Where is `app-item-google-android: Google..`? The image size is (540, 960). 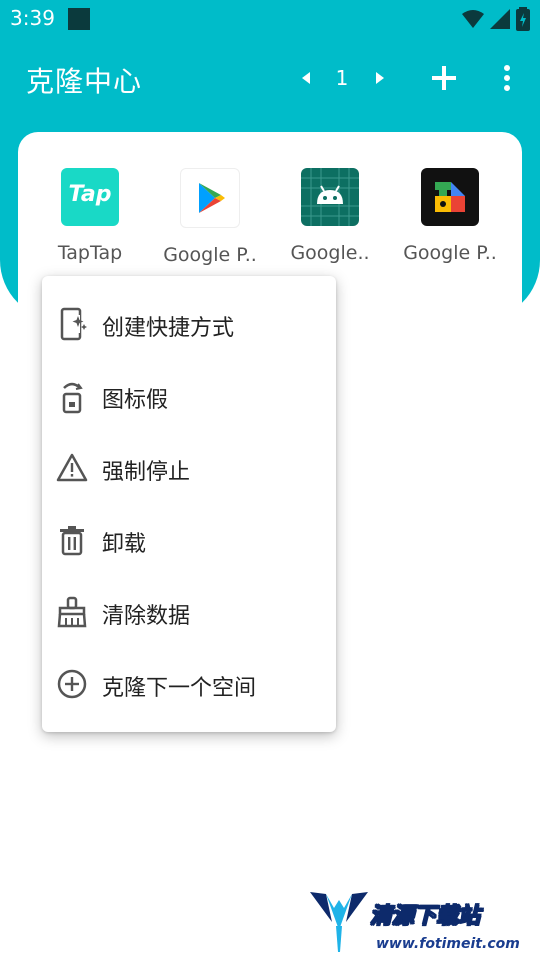 app-item-google-android: Google.. is located at coordinates (330, 216).